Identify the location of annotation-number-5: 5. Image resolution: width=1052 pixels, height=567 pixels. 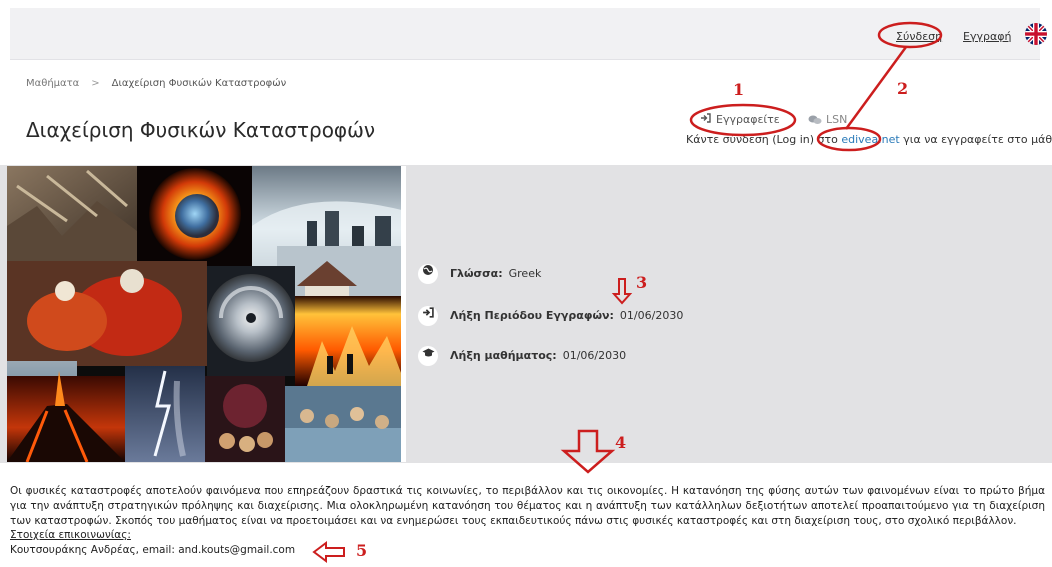
(362, 550).